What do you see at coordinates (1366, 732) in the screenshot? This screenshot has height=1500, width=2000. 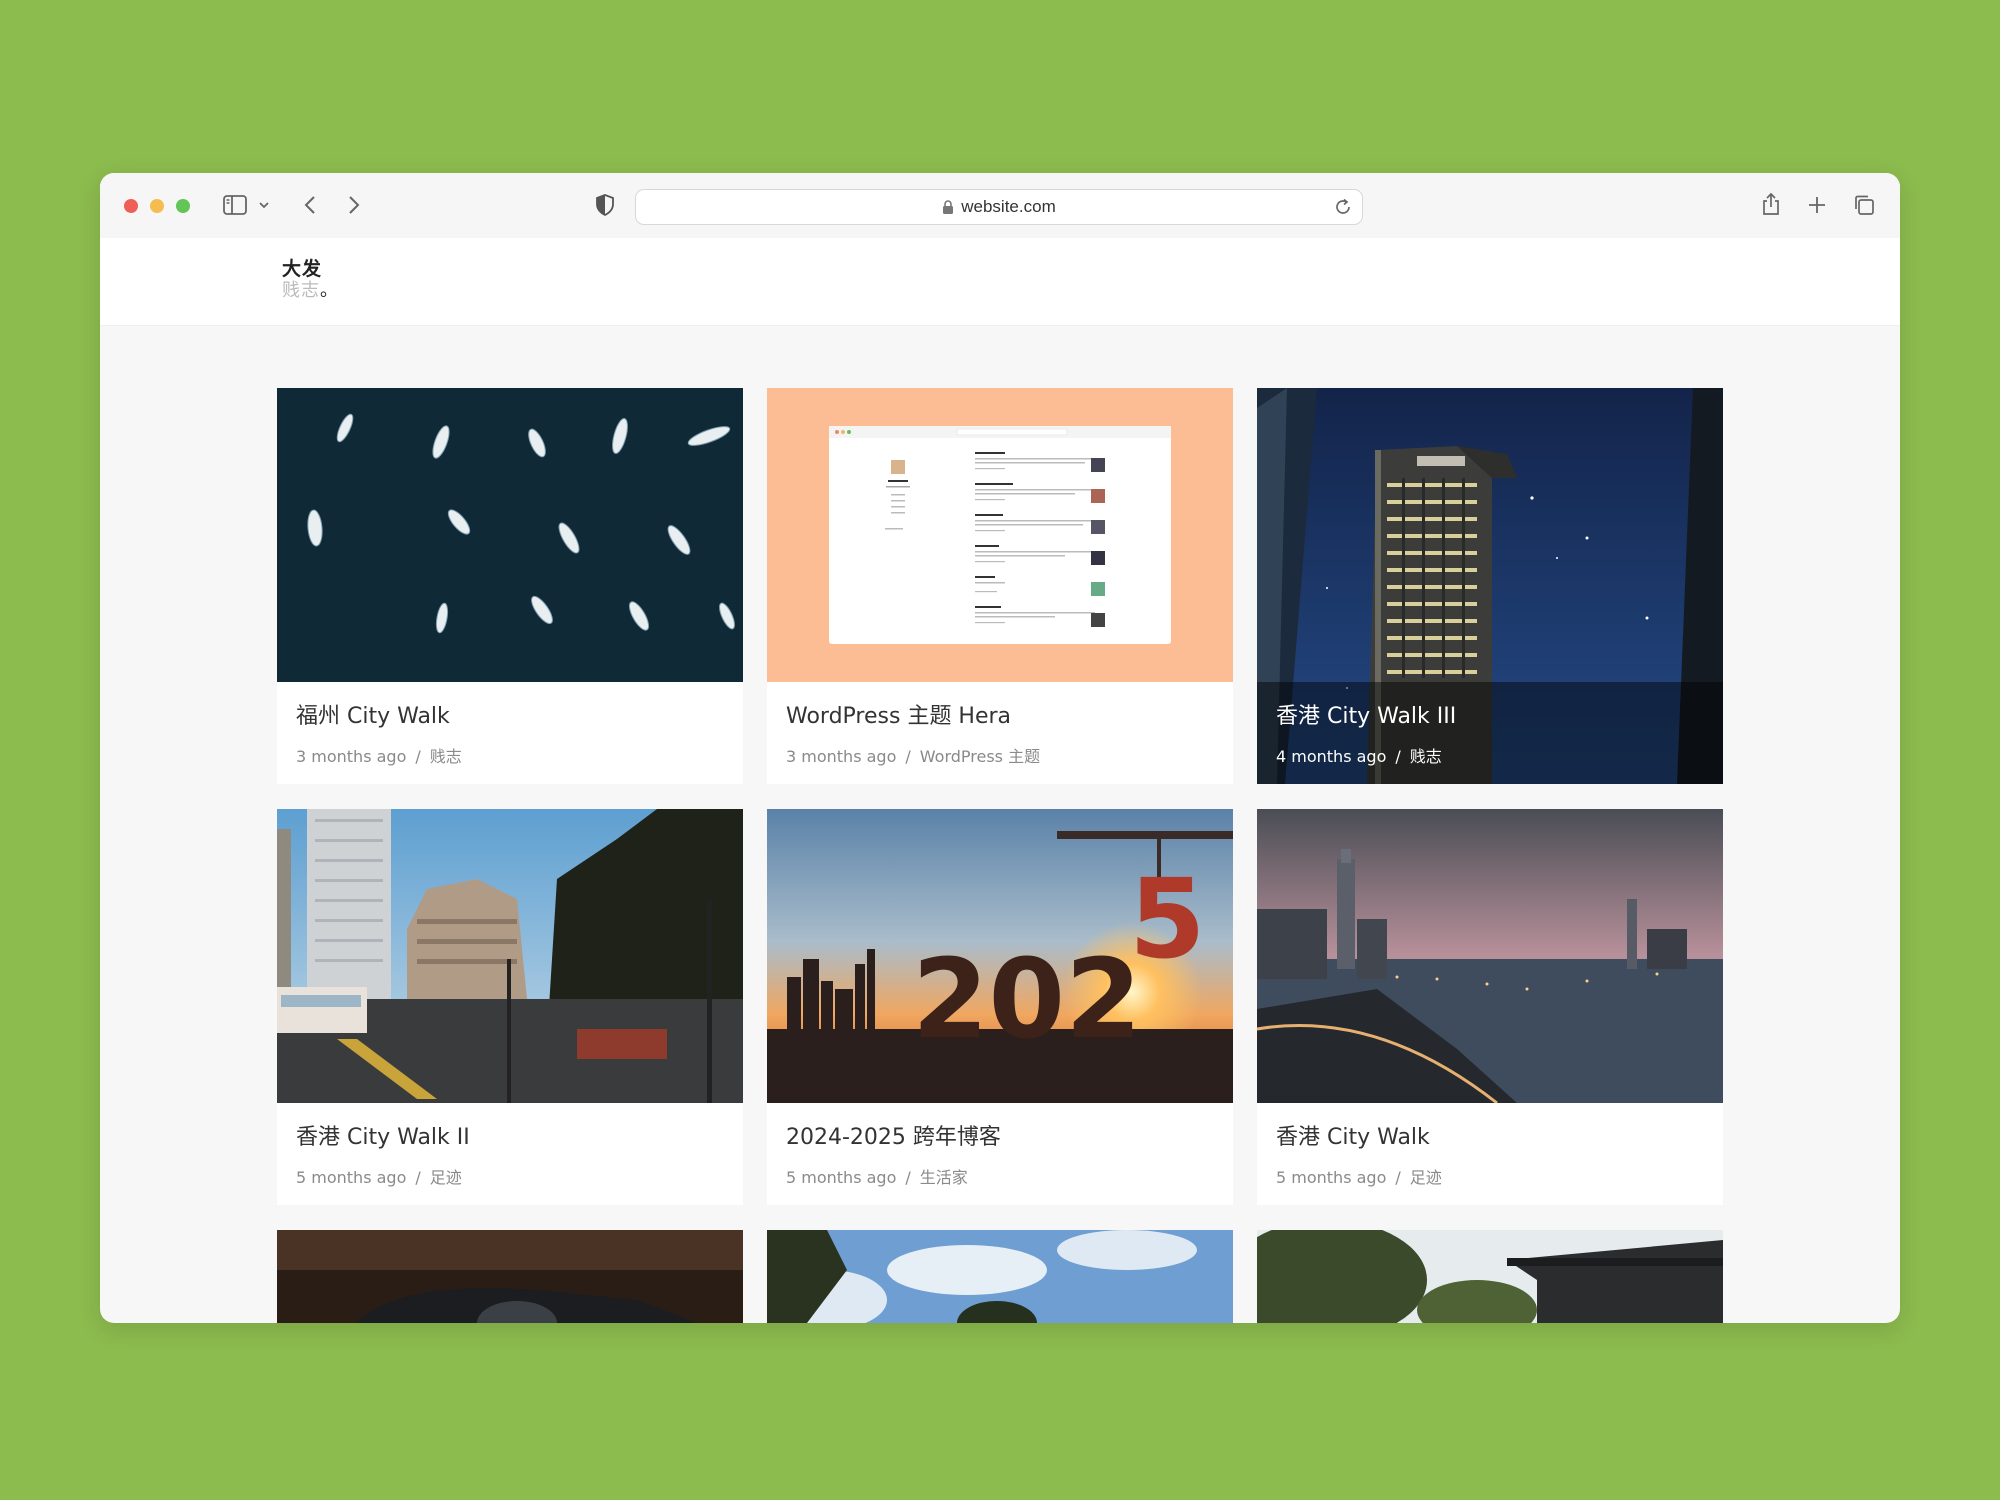 I see `post-info: 香港 City Walk III 4 months ago / 贱志` at bounding box center [1366, 732].